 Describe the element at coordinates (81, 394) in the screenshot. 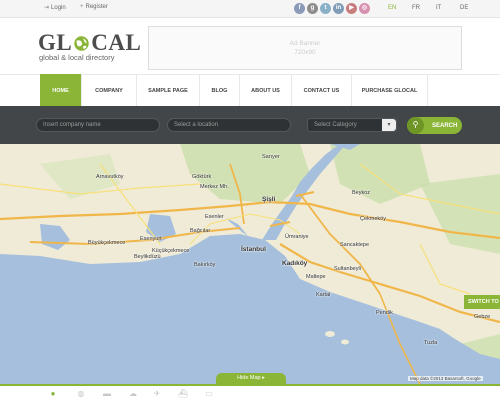

I see `globe-icon: ◍` at that location.